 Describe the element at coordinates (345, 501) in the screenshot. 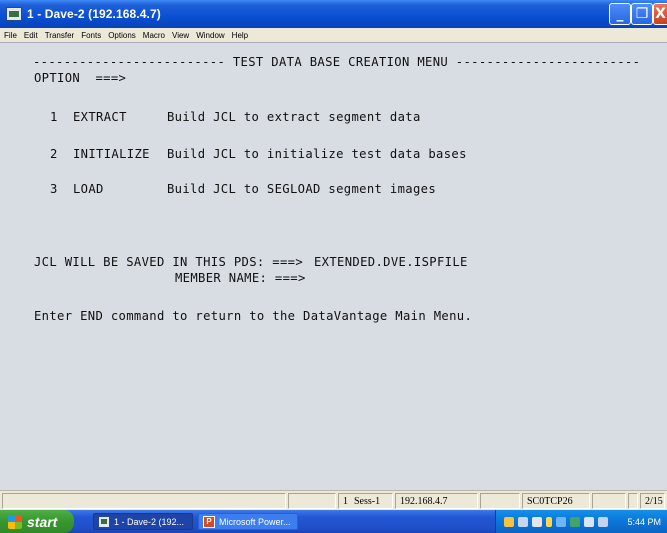

I see `session-number: 1` at that location.